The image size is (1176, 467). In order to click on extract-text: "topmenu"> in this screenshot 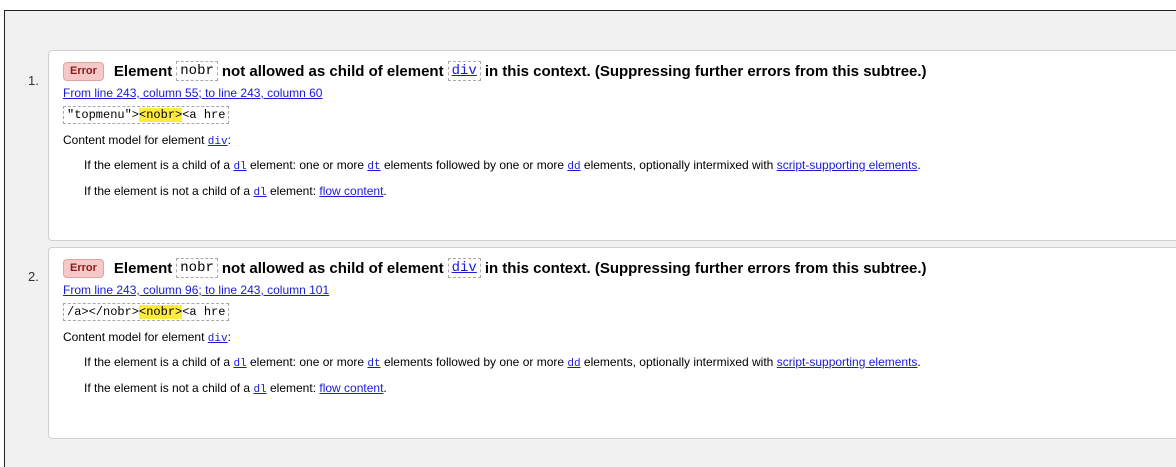, I will do `click(103, 115)`.